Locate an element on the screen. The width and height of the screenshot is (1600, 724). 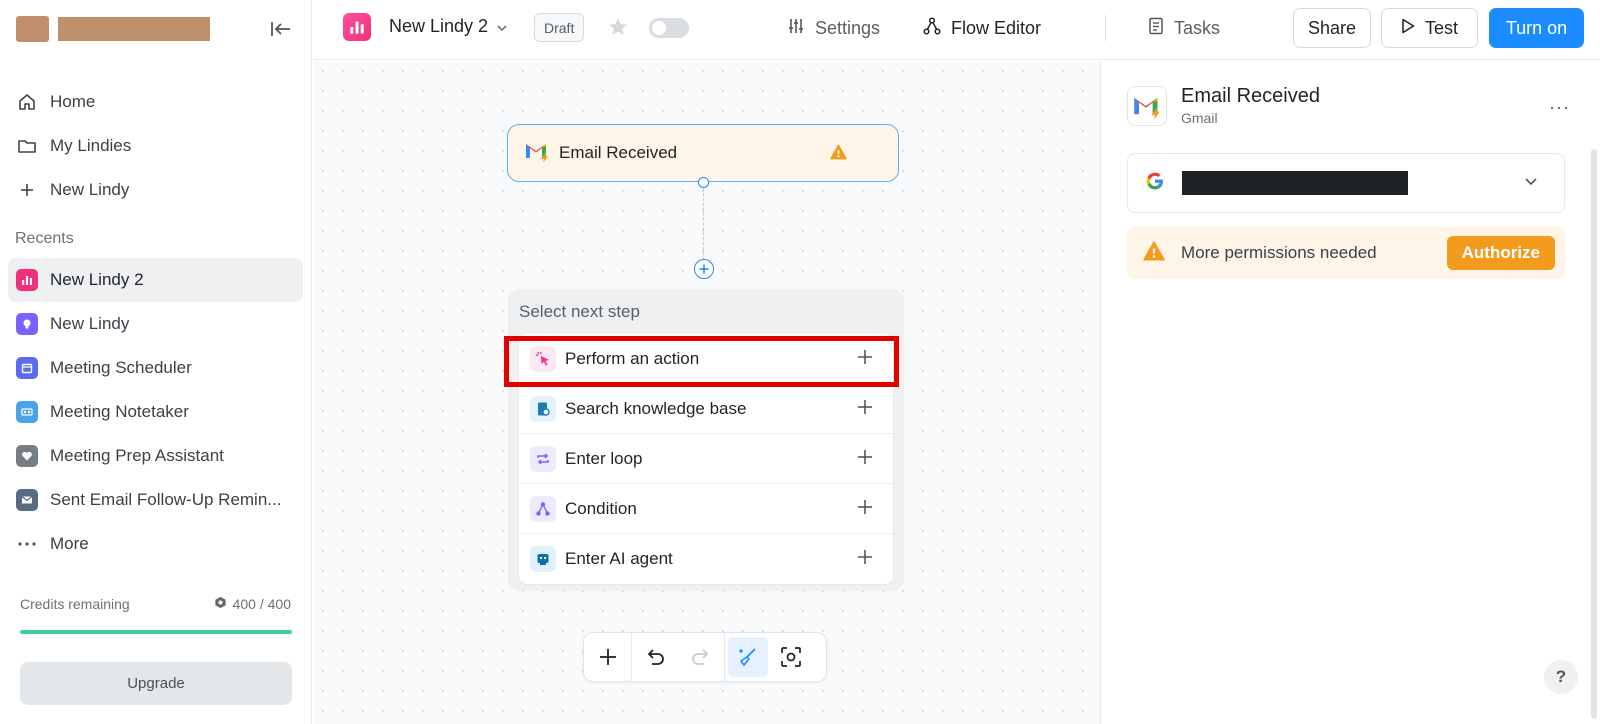
help-button: ? is located at coordinates (1561, 677).